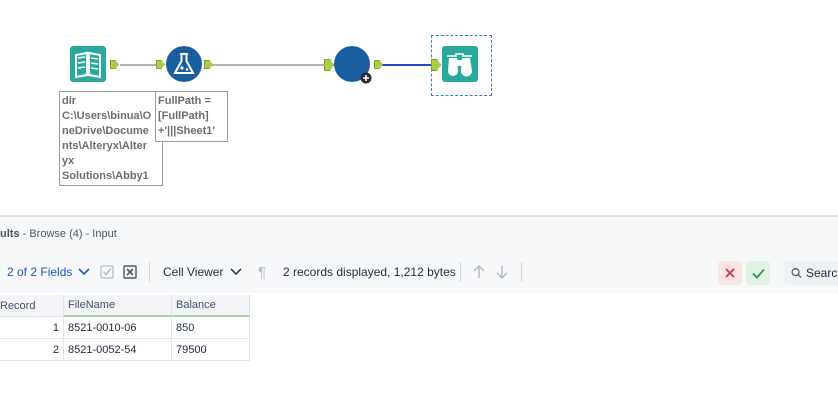 The width and height of the screenshot is (838, 402). What do you see at coordinates (10, 234) in the screenshot?
I see `results-title-prefix: ults` at bounding box center [10, 234].